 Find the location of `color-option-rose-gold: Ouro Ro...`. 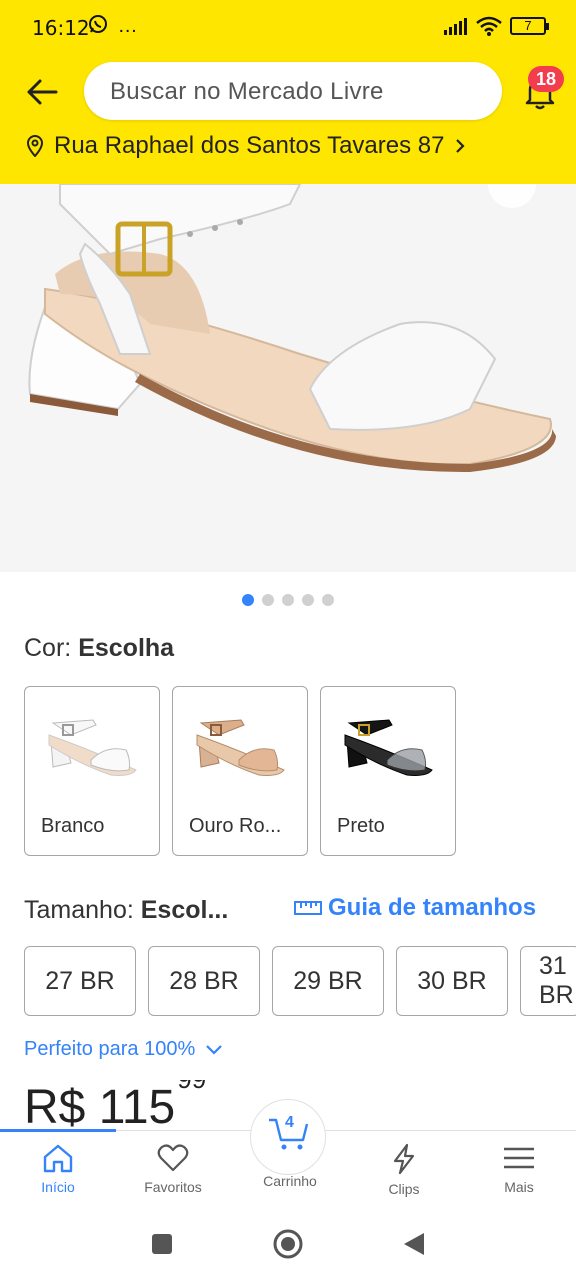

color-option-rose-gold: Ouro Ro... is located at coordinates (240, 771).